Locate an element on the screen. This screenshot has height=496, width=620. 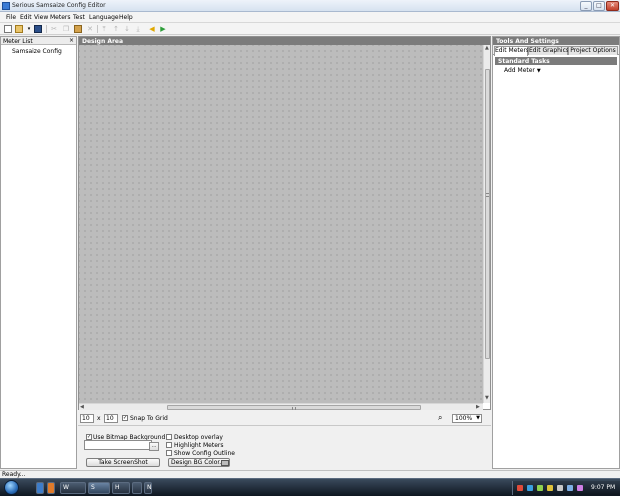
add-meter-button: Add Meter ▼ is located at coordinates (522, 70).